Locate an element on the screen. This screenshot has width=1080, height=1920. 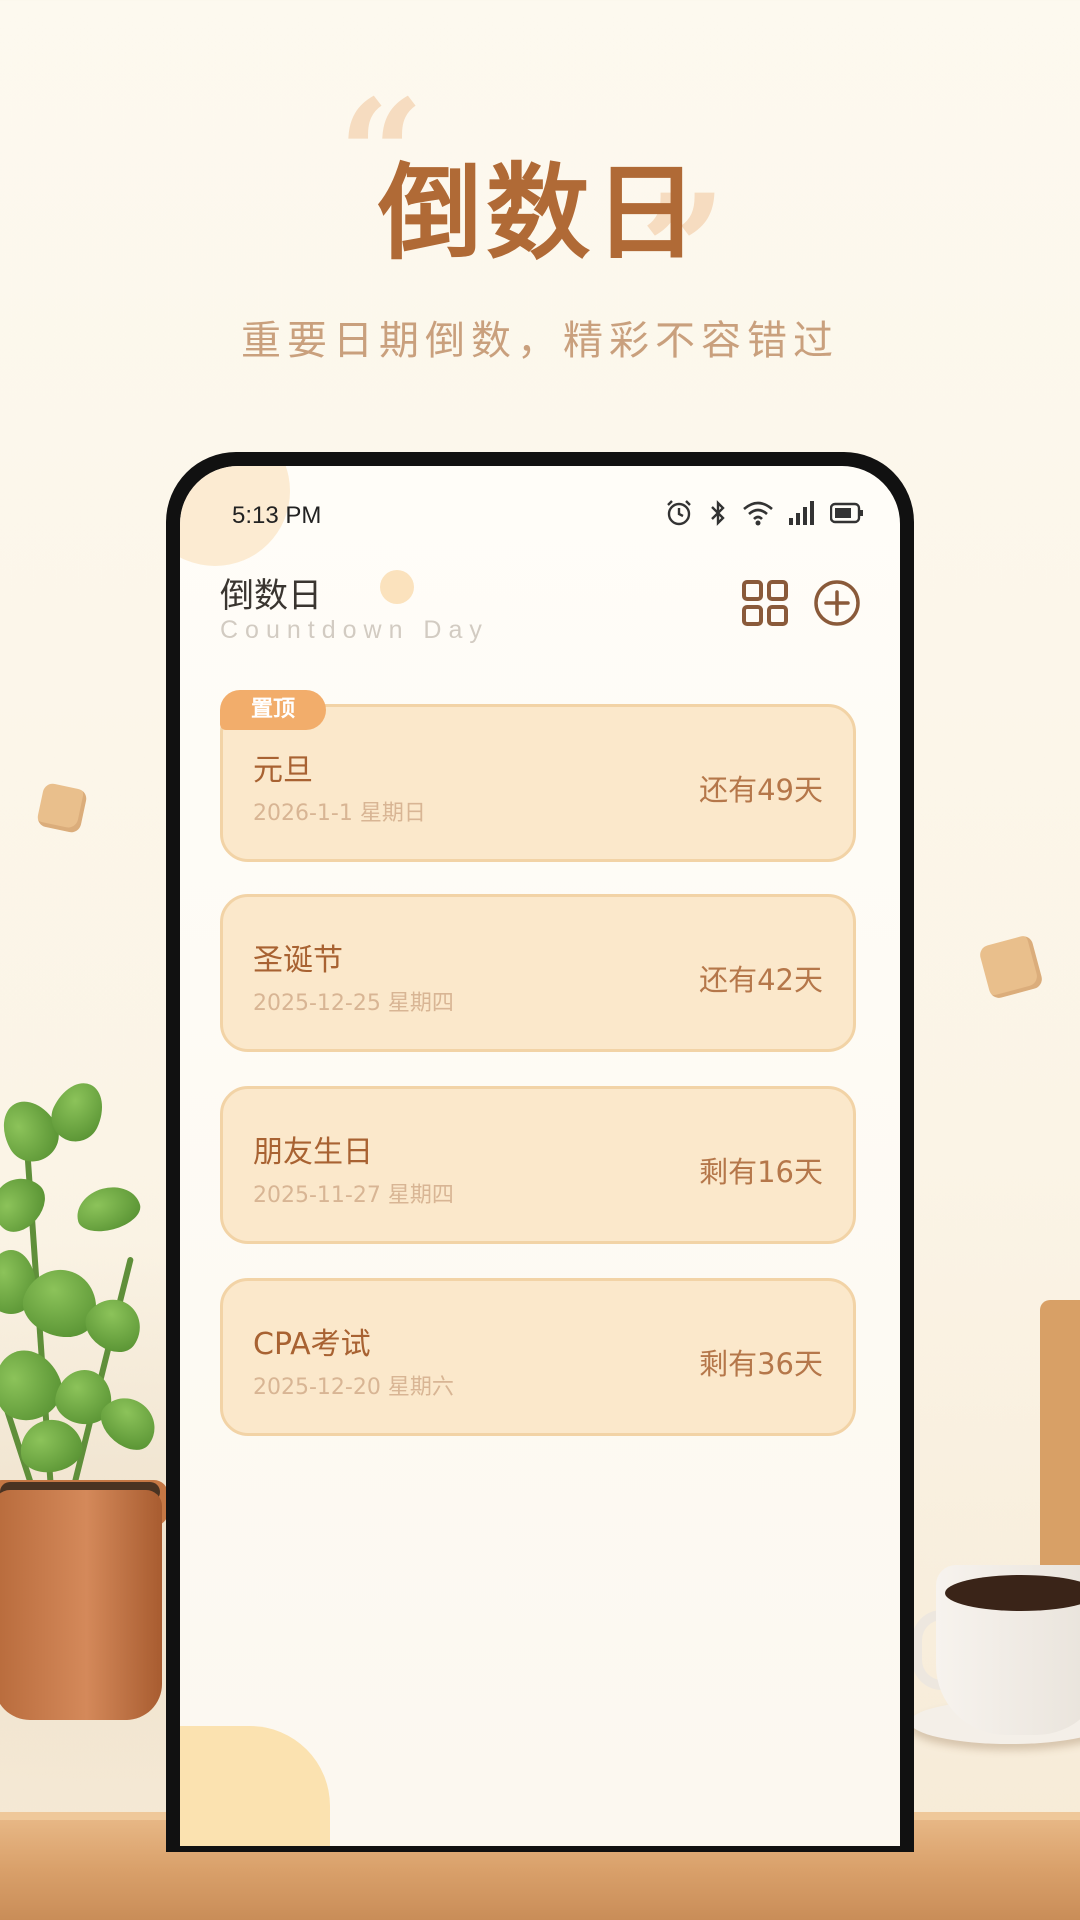
grid-view-icon is located at coordinates (765, 603).